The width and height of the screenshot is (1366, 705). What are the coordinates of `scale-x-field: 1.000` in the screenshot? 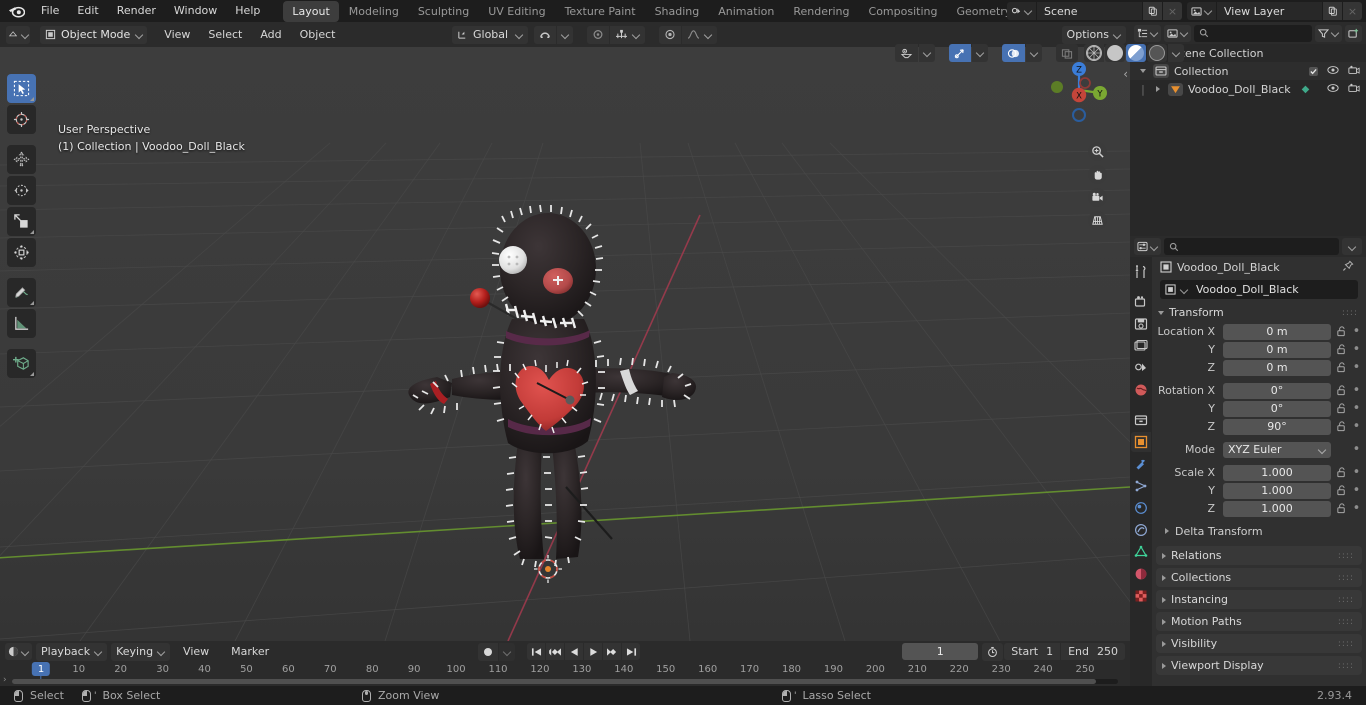 It's located at (1277, 472).